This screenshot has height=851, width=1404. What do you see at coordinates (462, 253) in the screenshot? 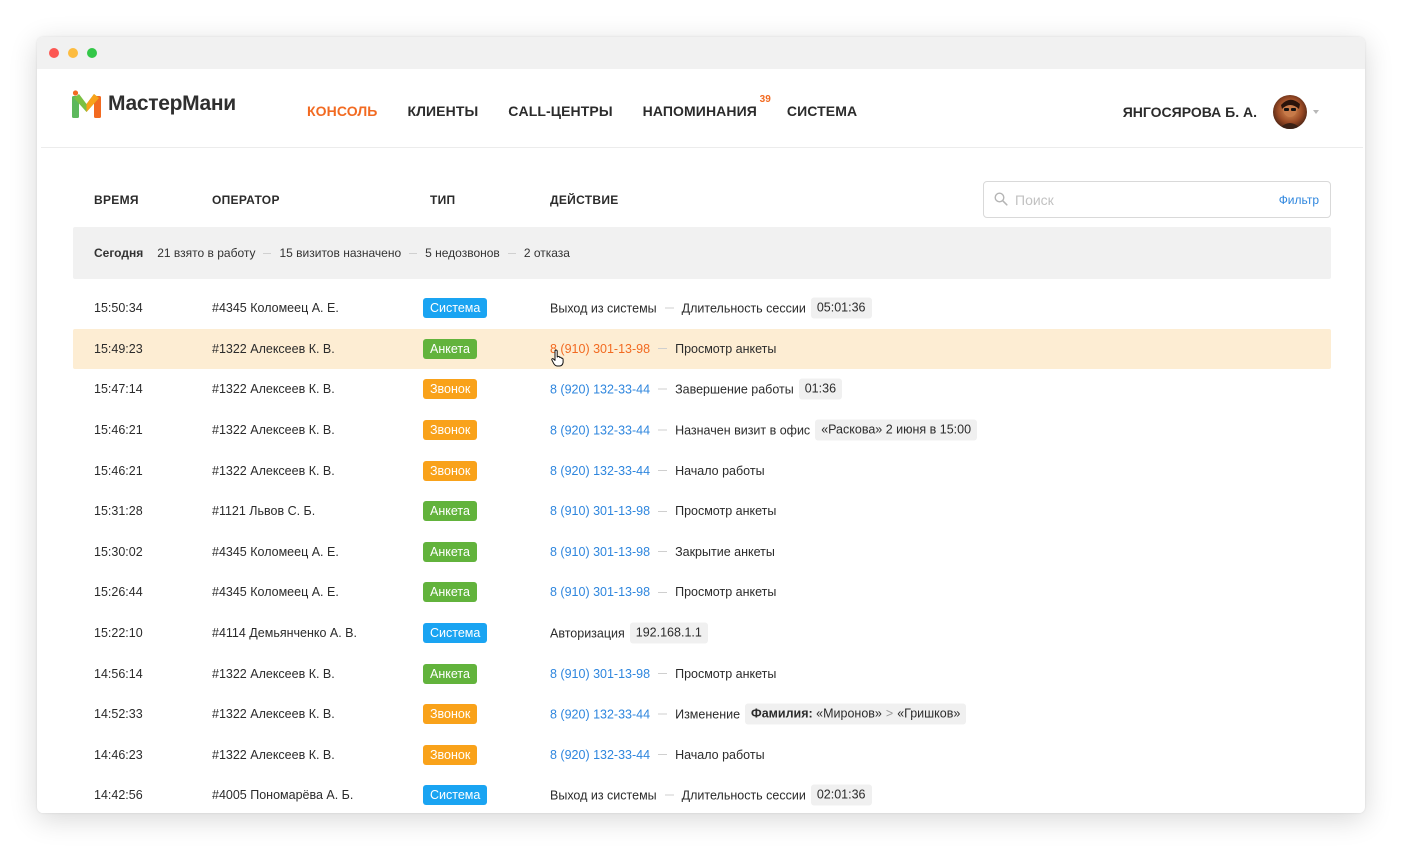
I see `summary-stat: 5 недозвонов` at bounding box center [462, 253].